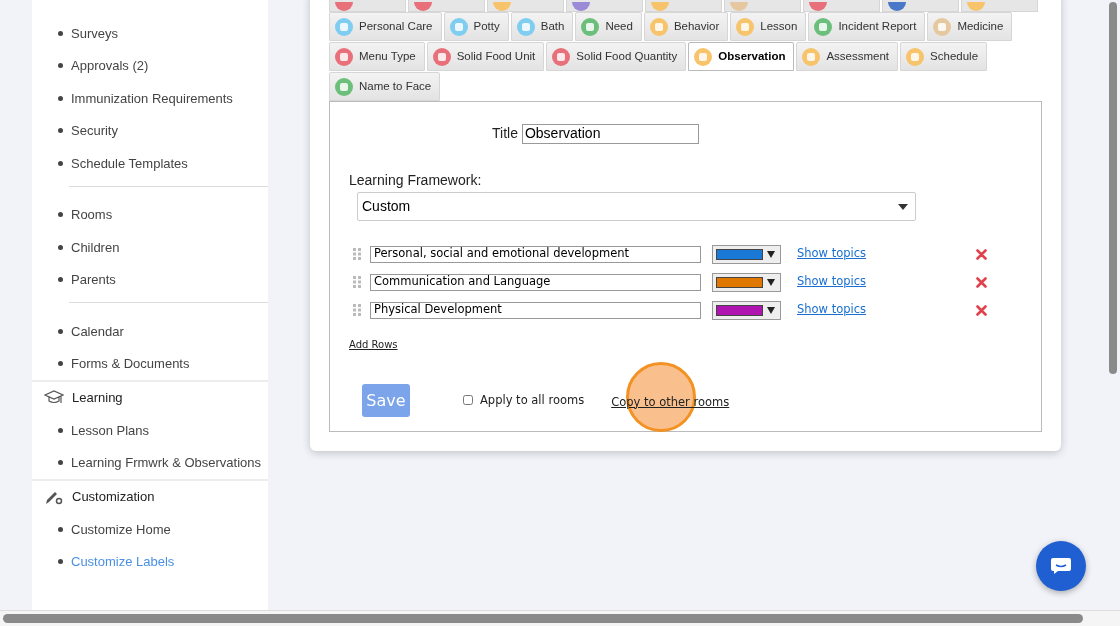 This screenshot has width=1120, height=626. What do you see at coordinates (542, 26) in the screenshot?
I see `tab: Bath` at bounding box center [542, 26].